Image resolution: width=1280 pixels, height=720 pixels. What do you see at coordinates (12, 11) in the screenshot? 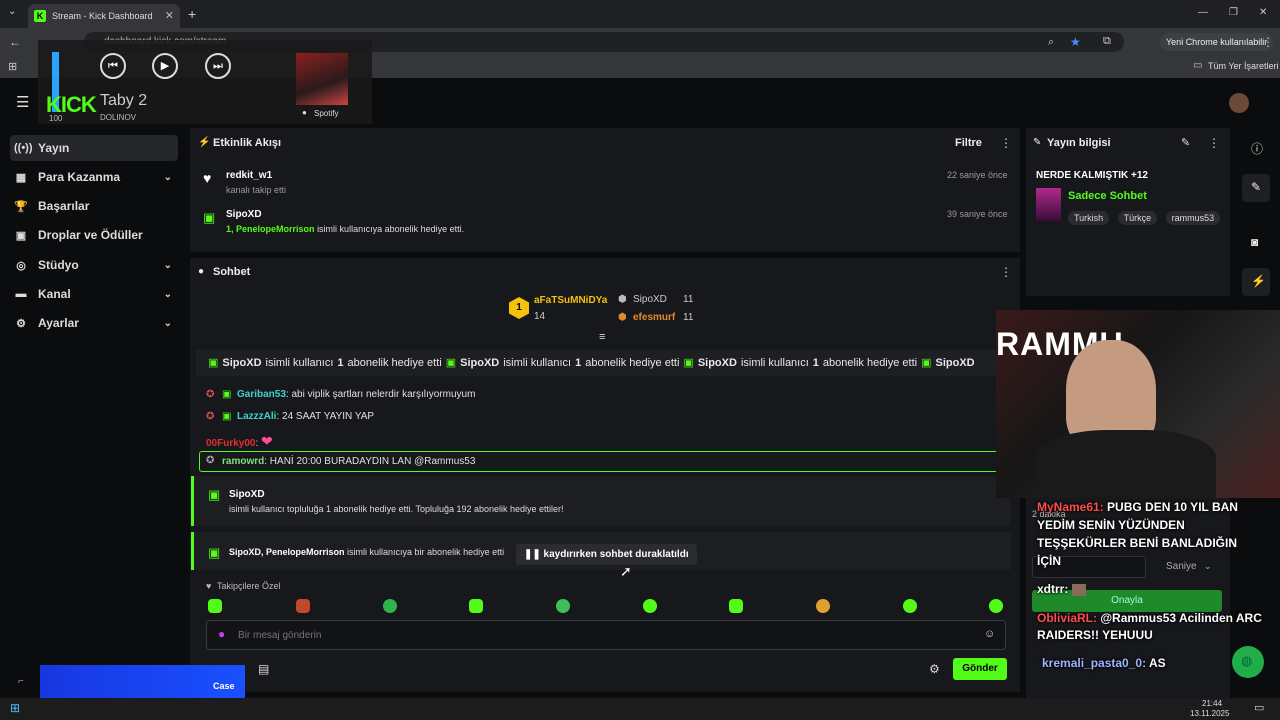
I see `tab-list-icon: ⌄` at bounding box center [12, 11].